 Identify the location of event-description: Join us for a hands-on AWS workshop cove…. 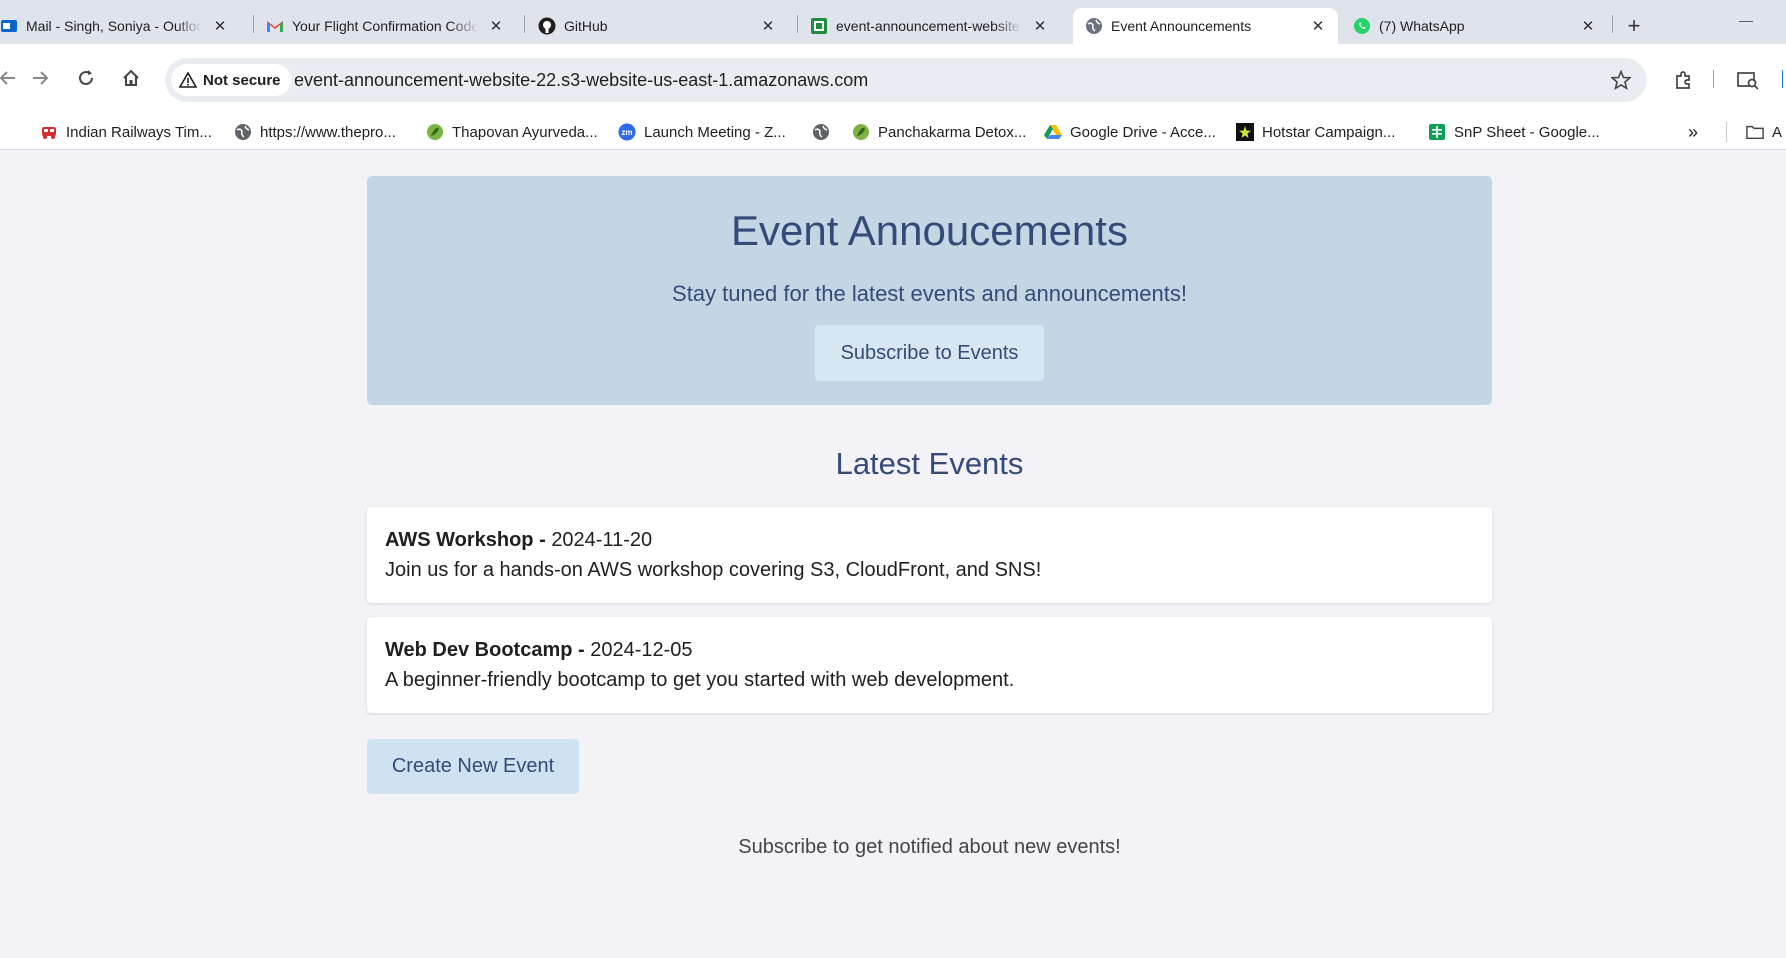
(713, 570).